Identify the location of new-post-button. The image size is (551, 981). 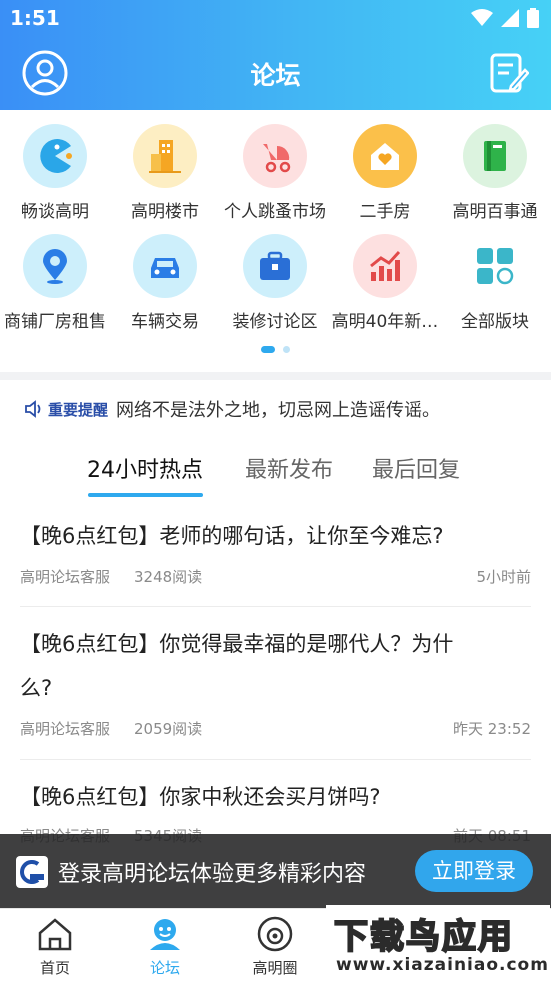
(509, 74).